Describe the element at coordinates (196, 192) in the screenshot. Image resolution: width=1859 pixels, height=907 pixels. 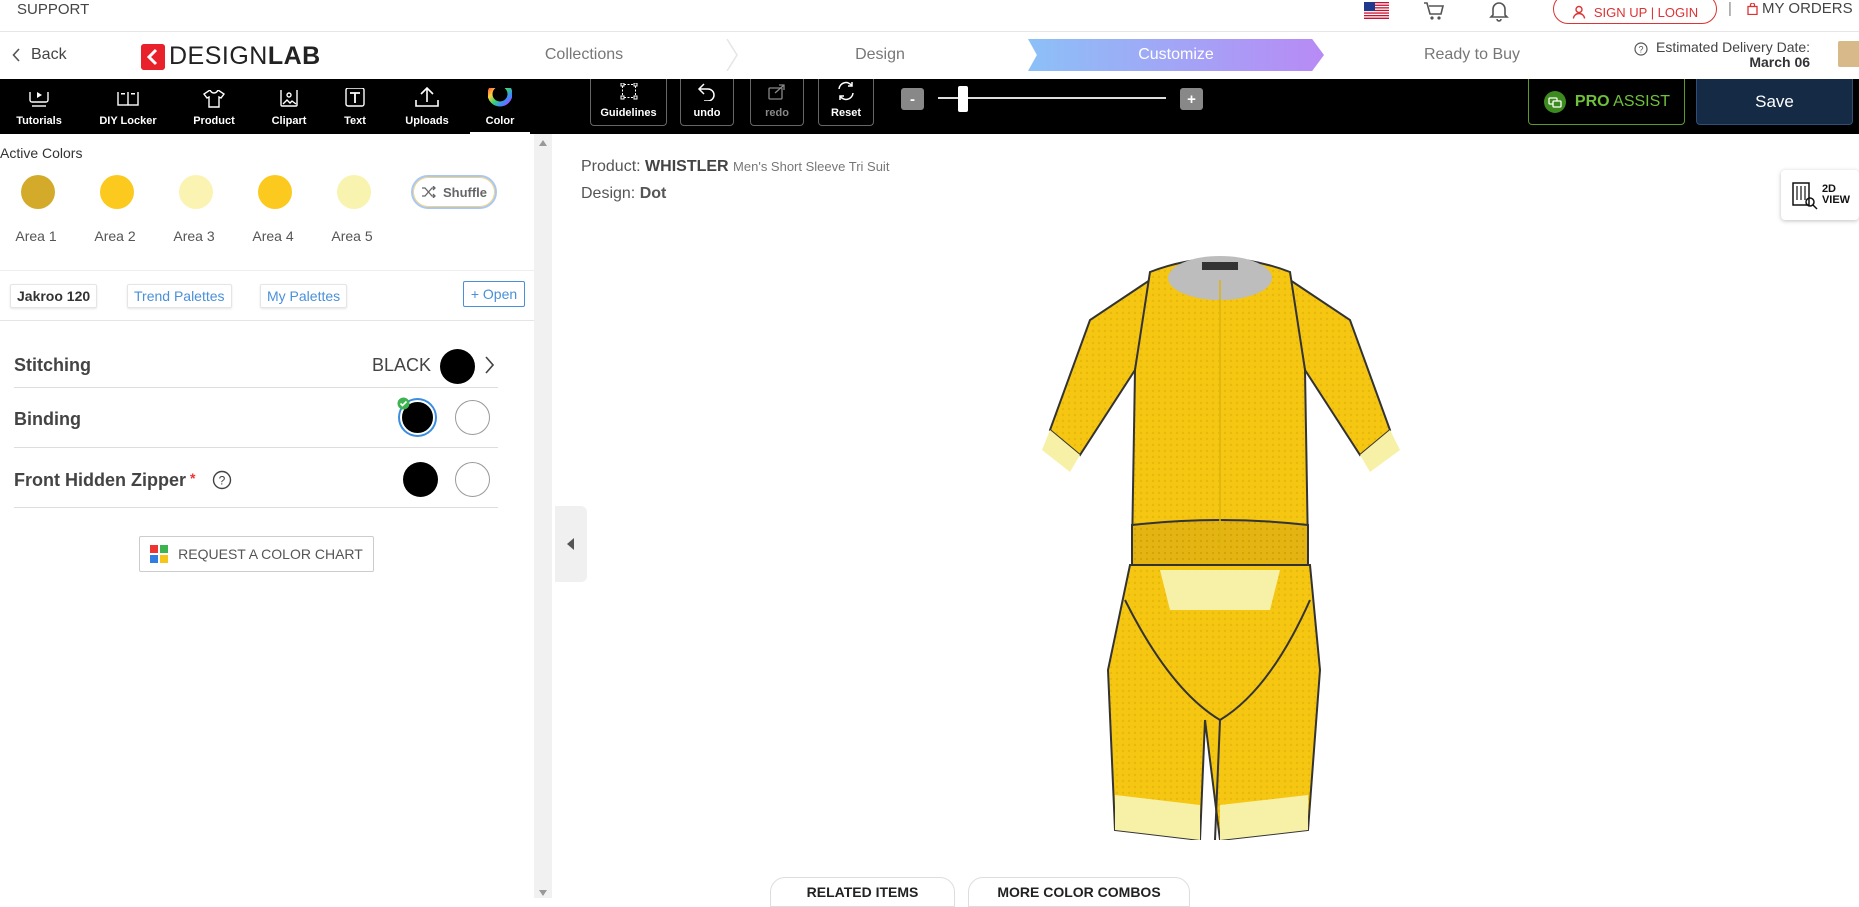
I see `area-3-swatch` at that location.